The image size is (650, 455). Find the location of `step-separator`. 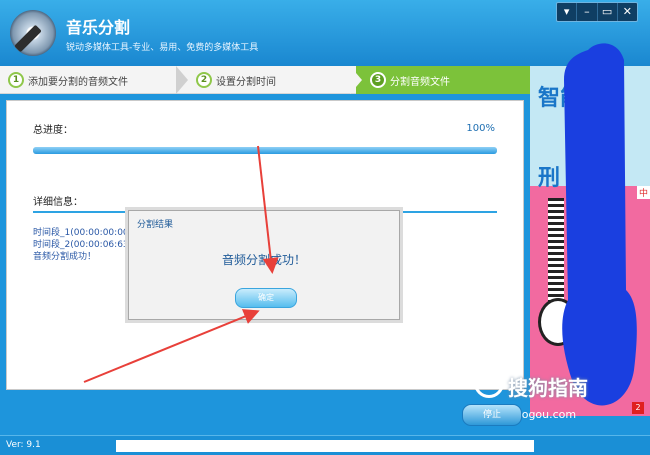

step-separator is located at coordinates (356, 80).